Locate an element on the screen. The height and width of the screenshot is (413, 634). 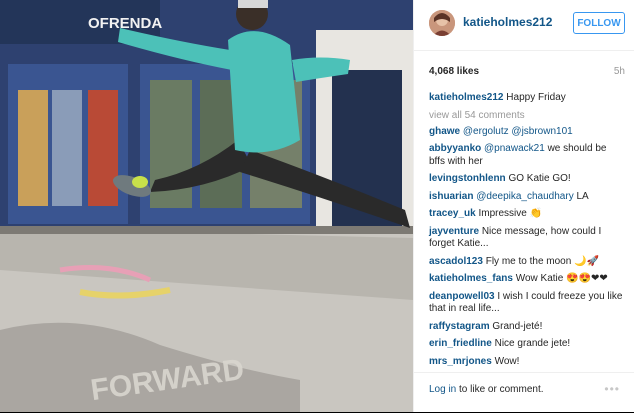
comment-username: tracey_uk is located at coordinates (452, 213).